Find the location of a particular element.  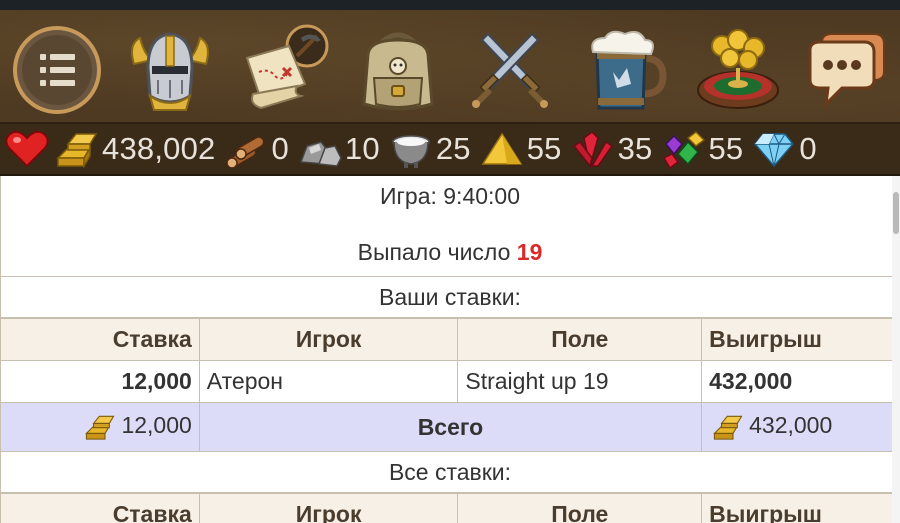

table-row: 12,000 Атерон Straight up 19 432,000 is located at coordinates (450, 381).